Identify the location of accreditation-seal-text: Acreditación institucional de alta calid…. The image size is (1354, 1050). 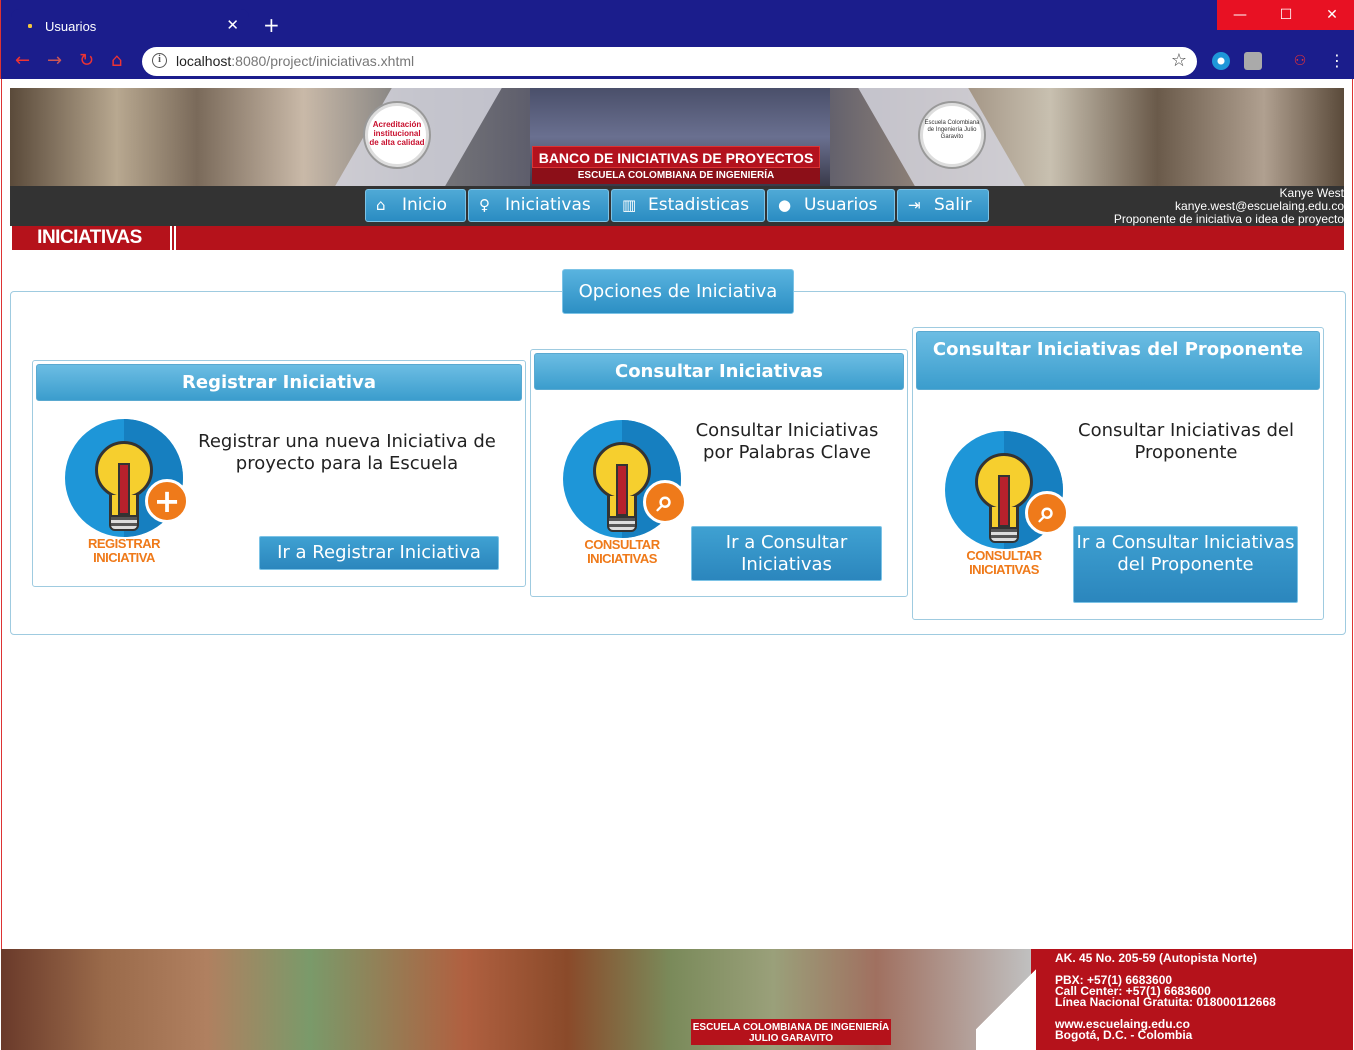
(397, 133).